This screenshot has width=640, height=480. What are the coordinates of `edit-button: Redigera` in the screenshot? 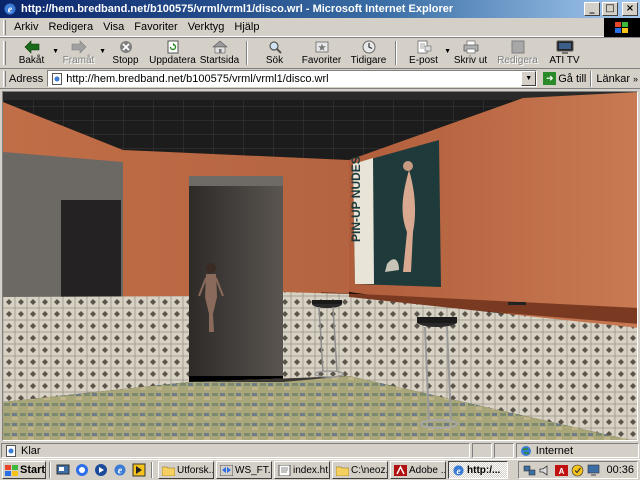 It's located at (517, 53).